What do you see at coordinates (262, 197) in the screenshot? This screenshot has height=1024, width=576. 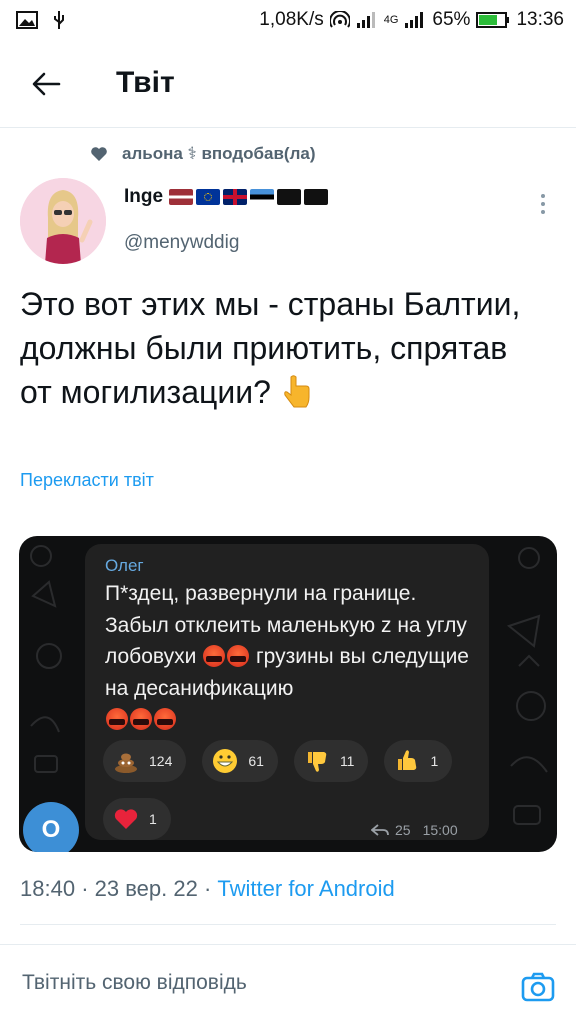 I see `estonia-flag-icon` at bounding box center [262, 197].